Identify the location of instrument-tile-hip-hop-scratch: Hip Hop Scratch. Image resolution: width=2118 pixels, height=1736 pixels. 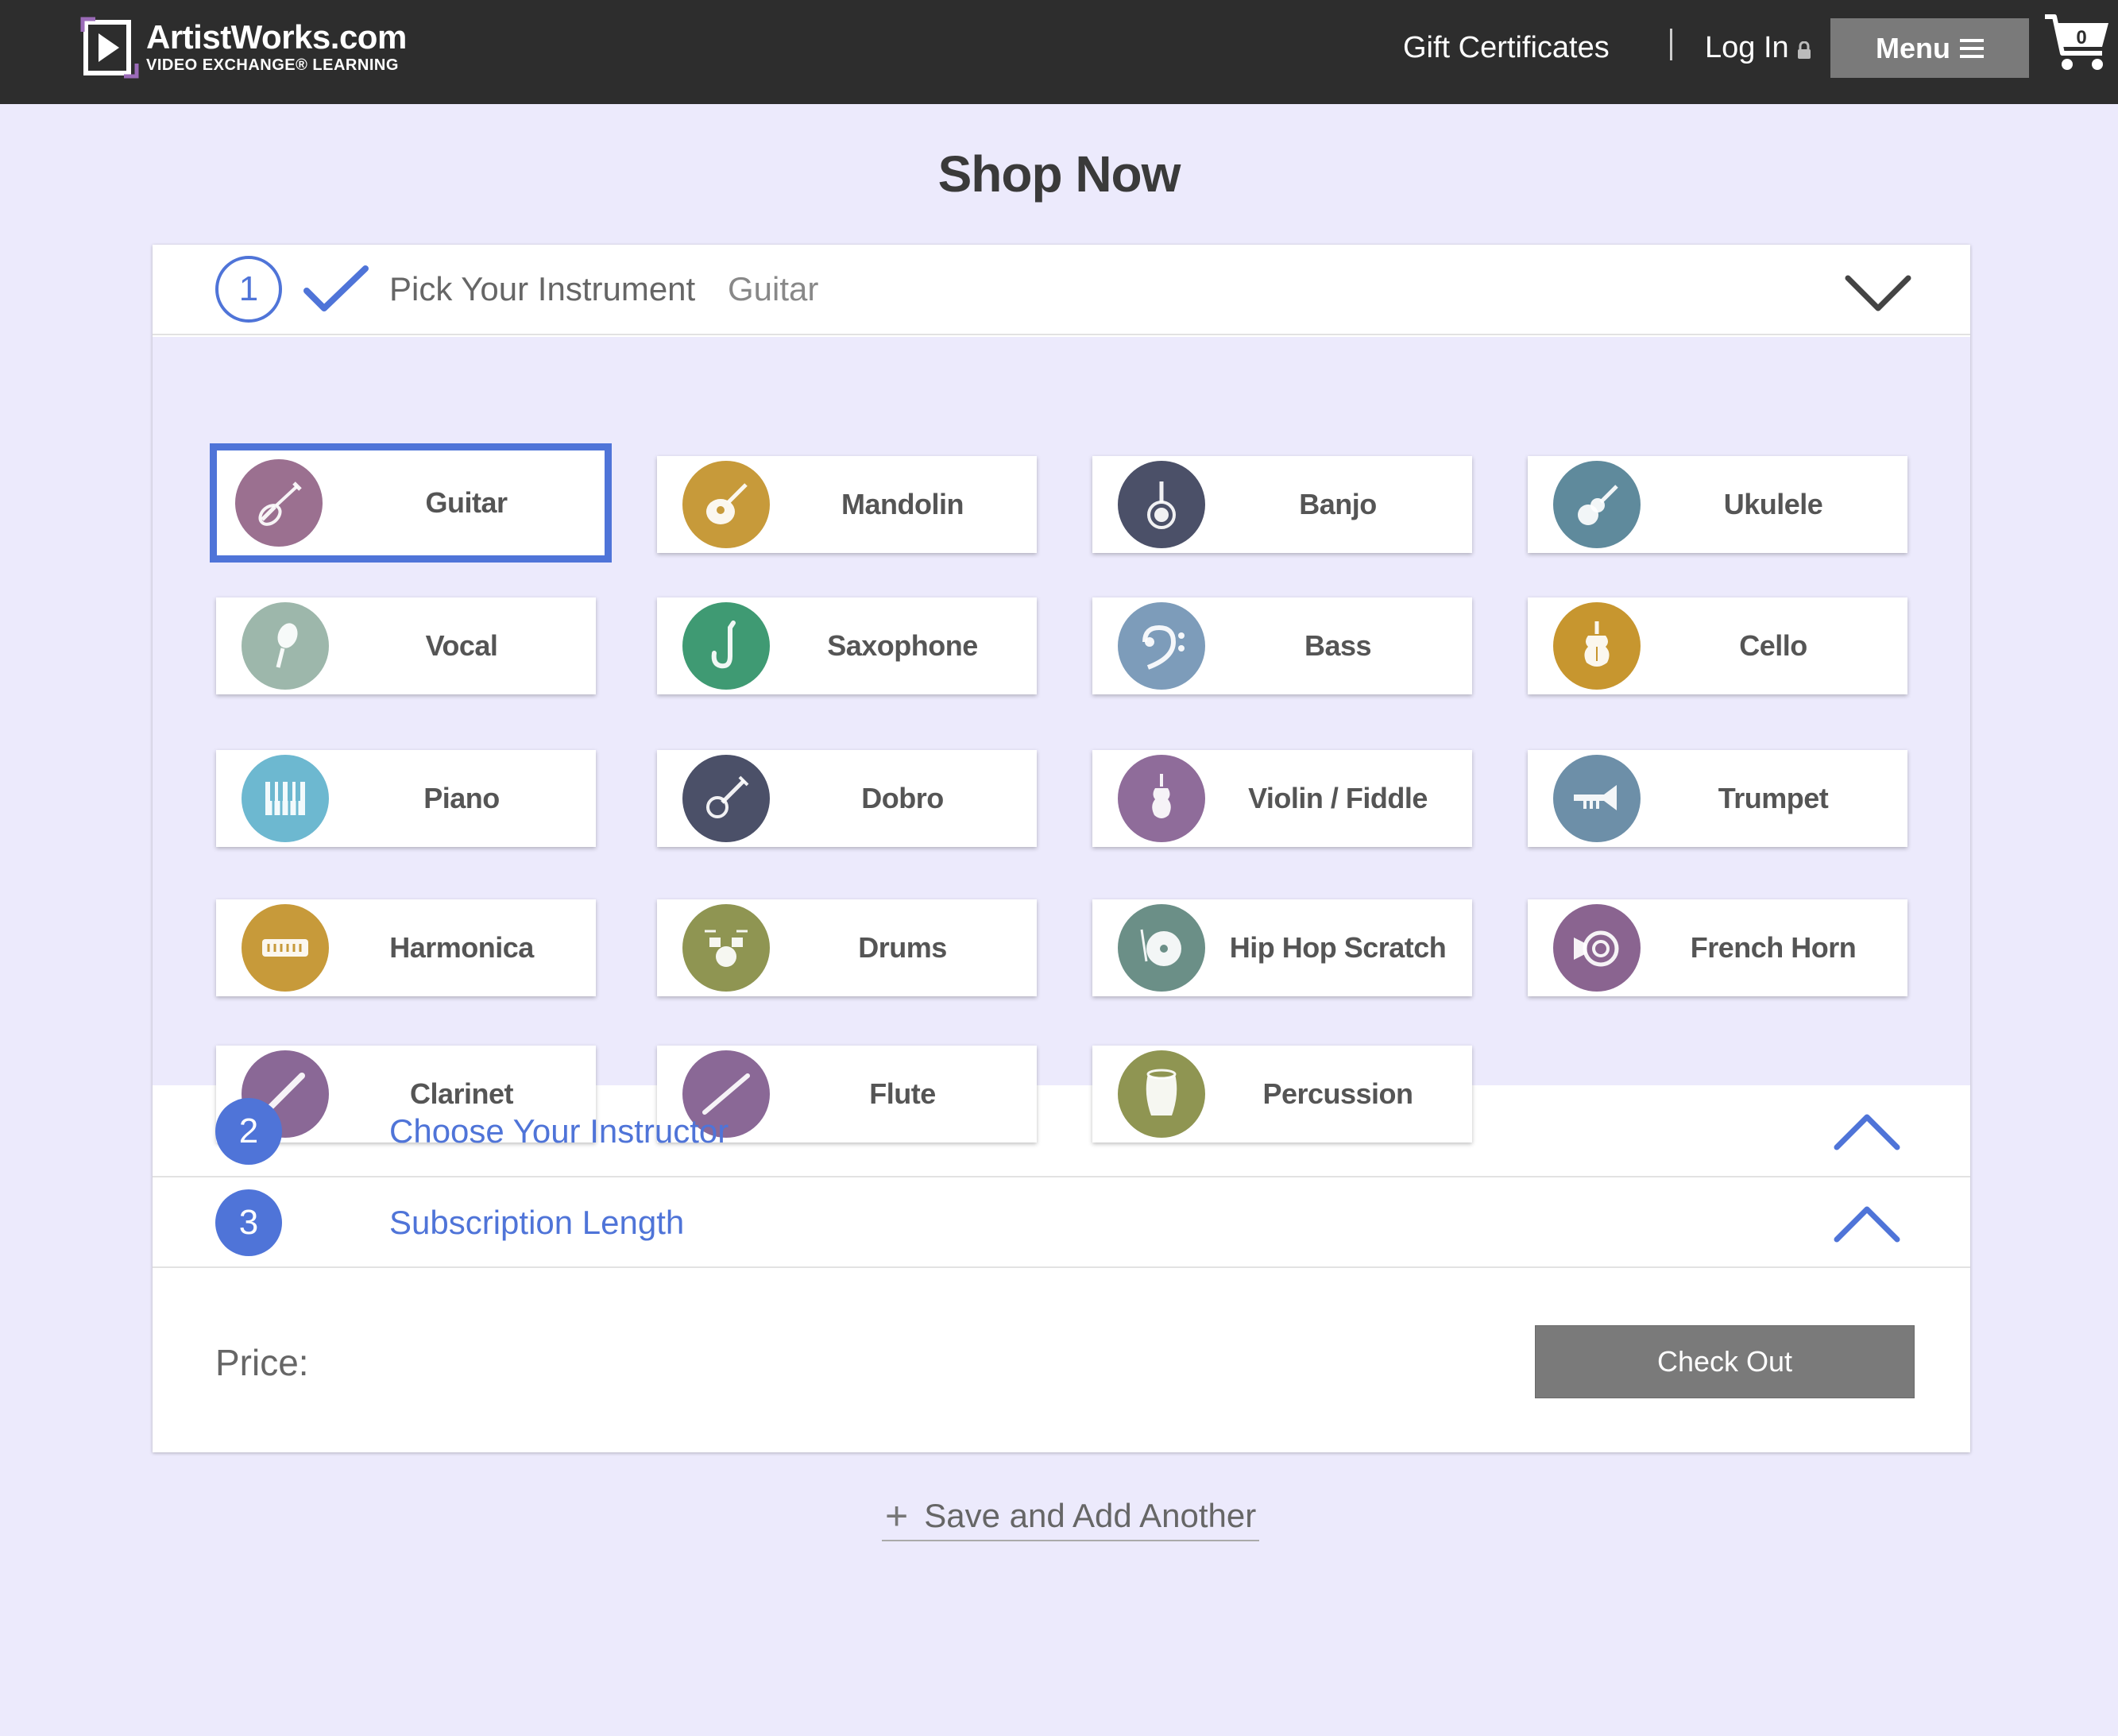
(1282, 948).